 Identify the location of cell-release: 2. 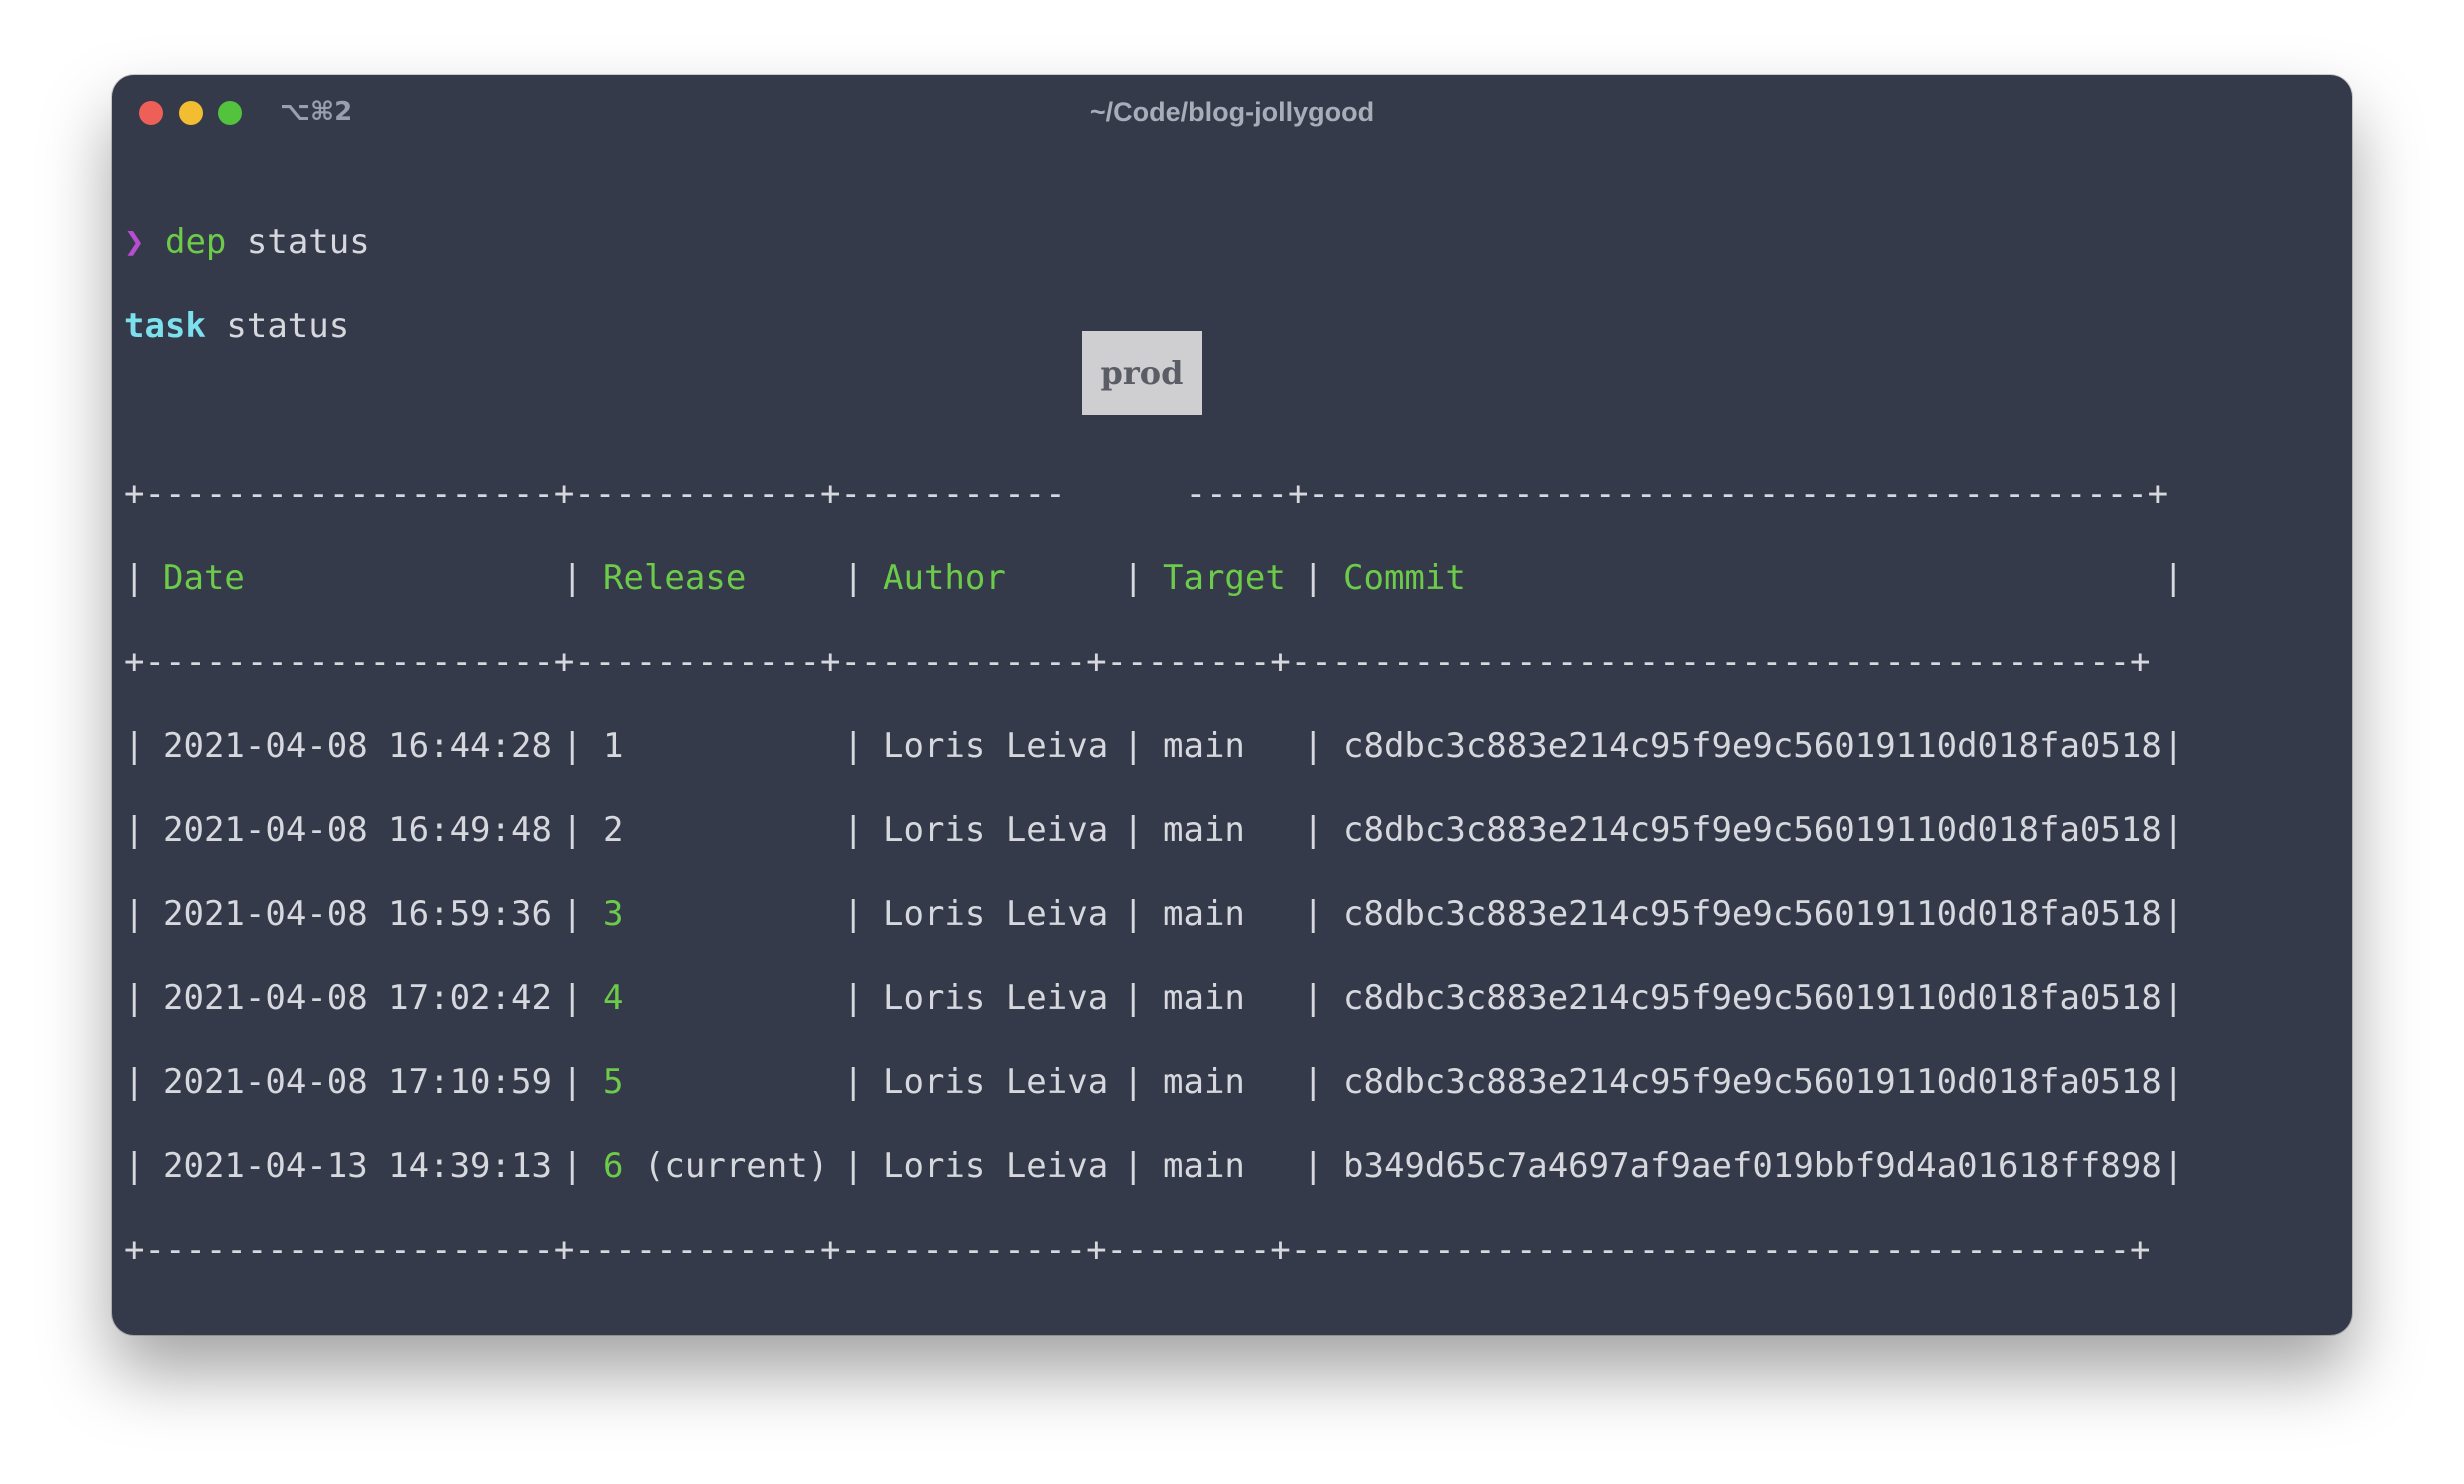
(613, 830).